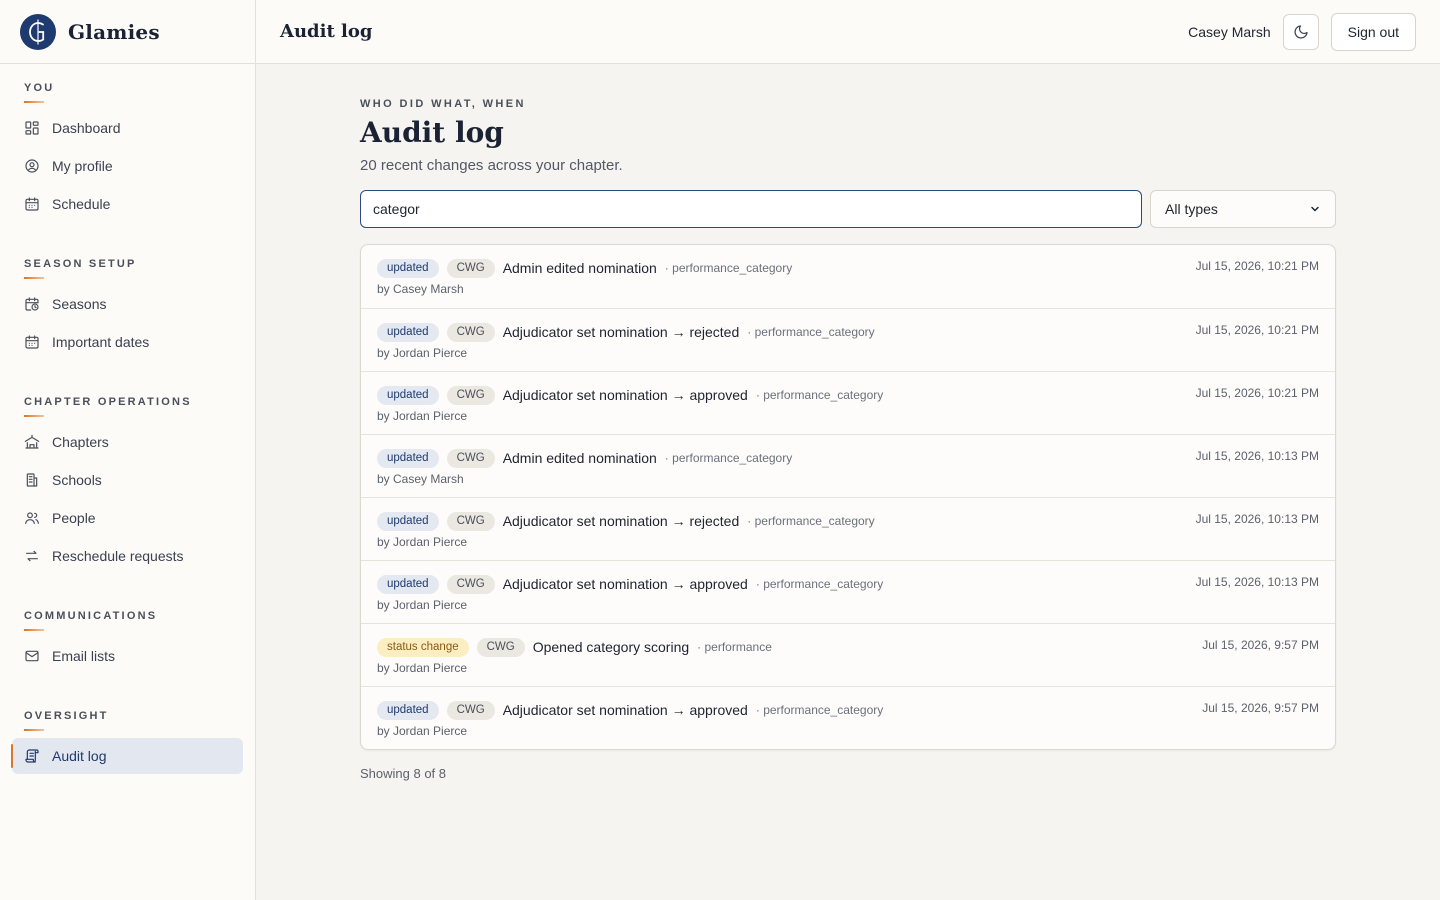  What do you see at coordinates (66, 716) in the screenshot?
I see `nav-section-title: OVERSIGHT` at bounding box center [66, 716].